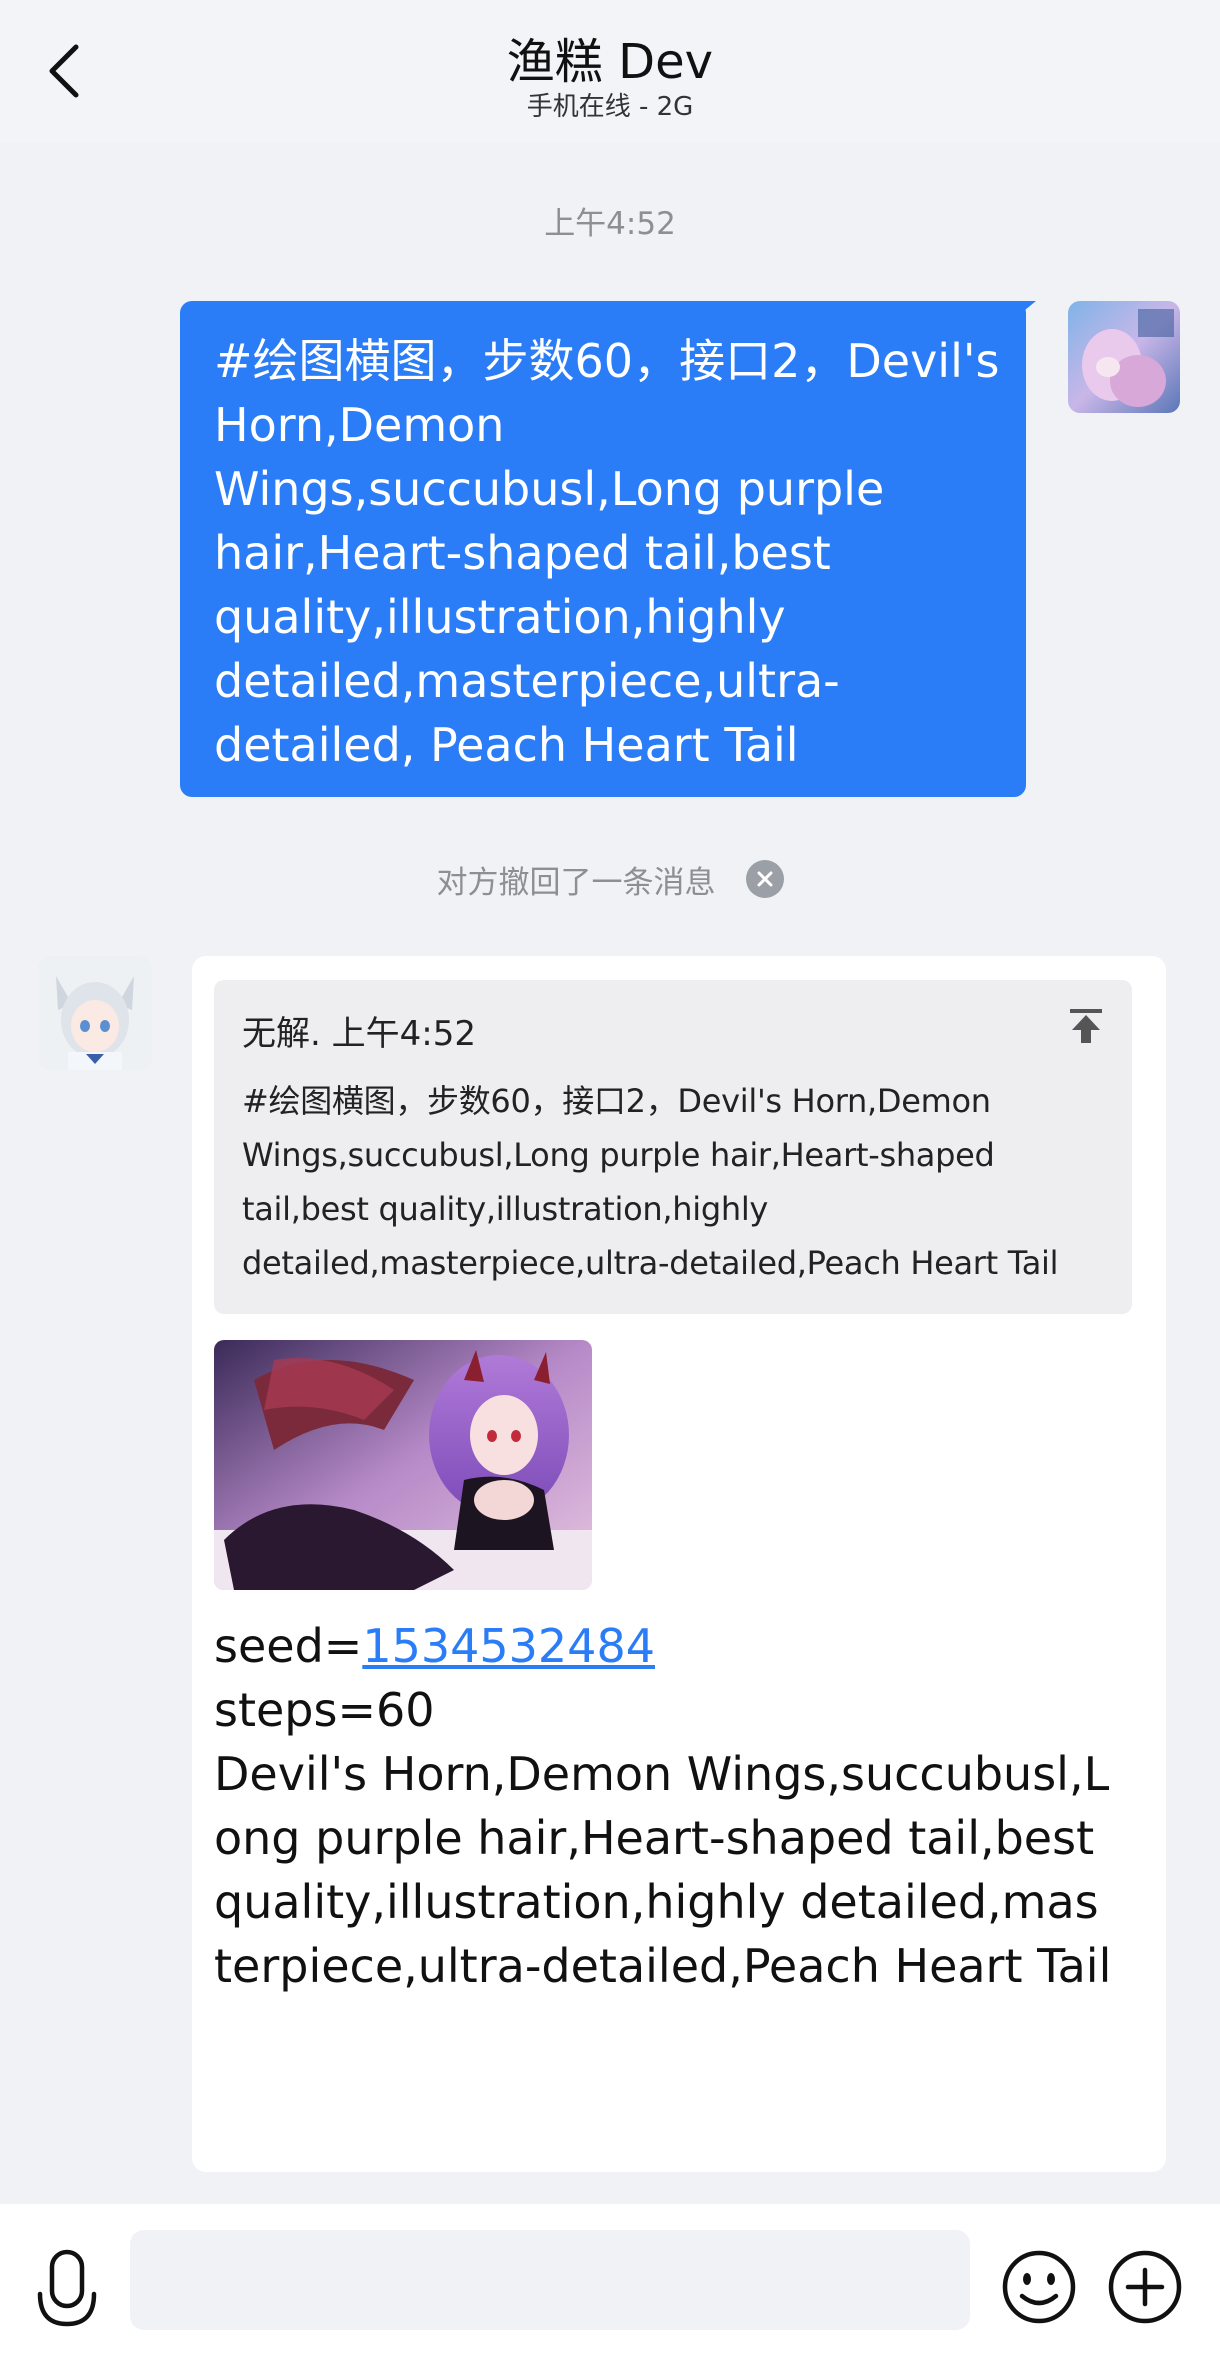 The image size is (1220, 2361). I want to click on microphone-icon, so click(67, 2288).